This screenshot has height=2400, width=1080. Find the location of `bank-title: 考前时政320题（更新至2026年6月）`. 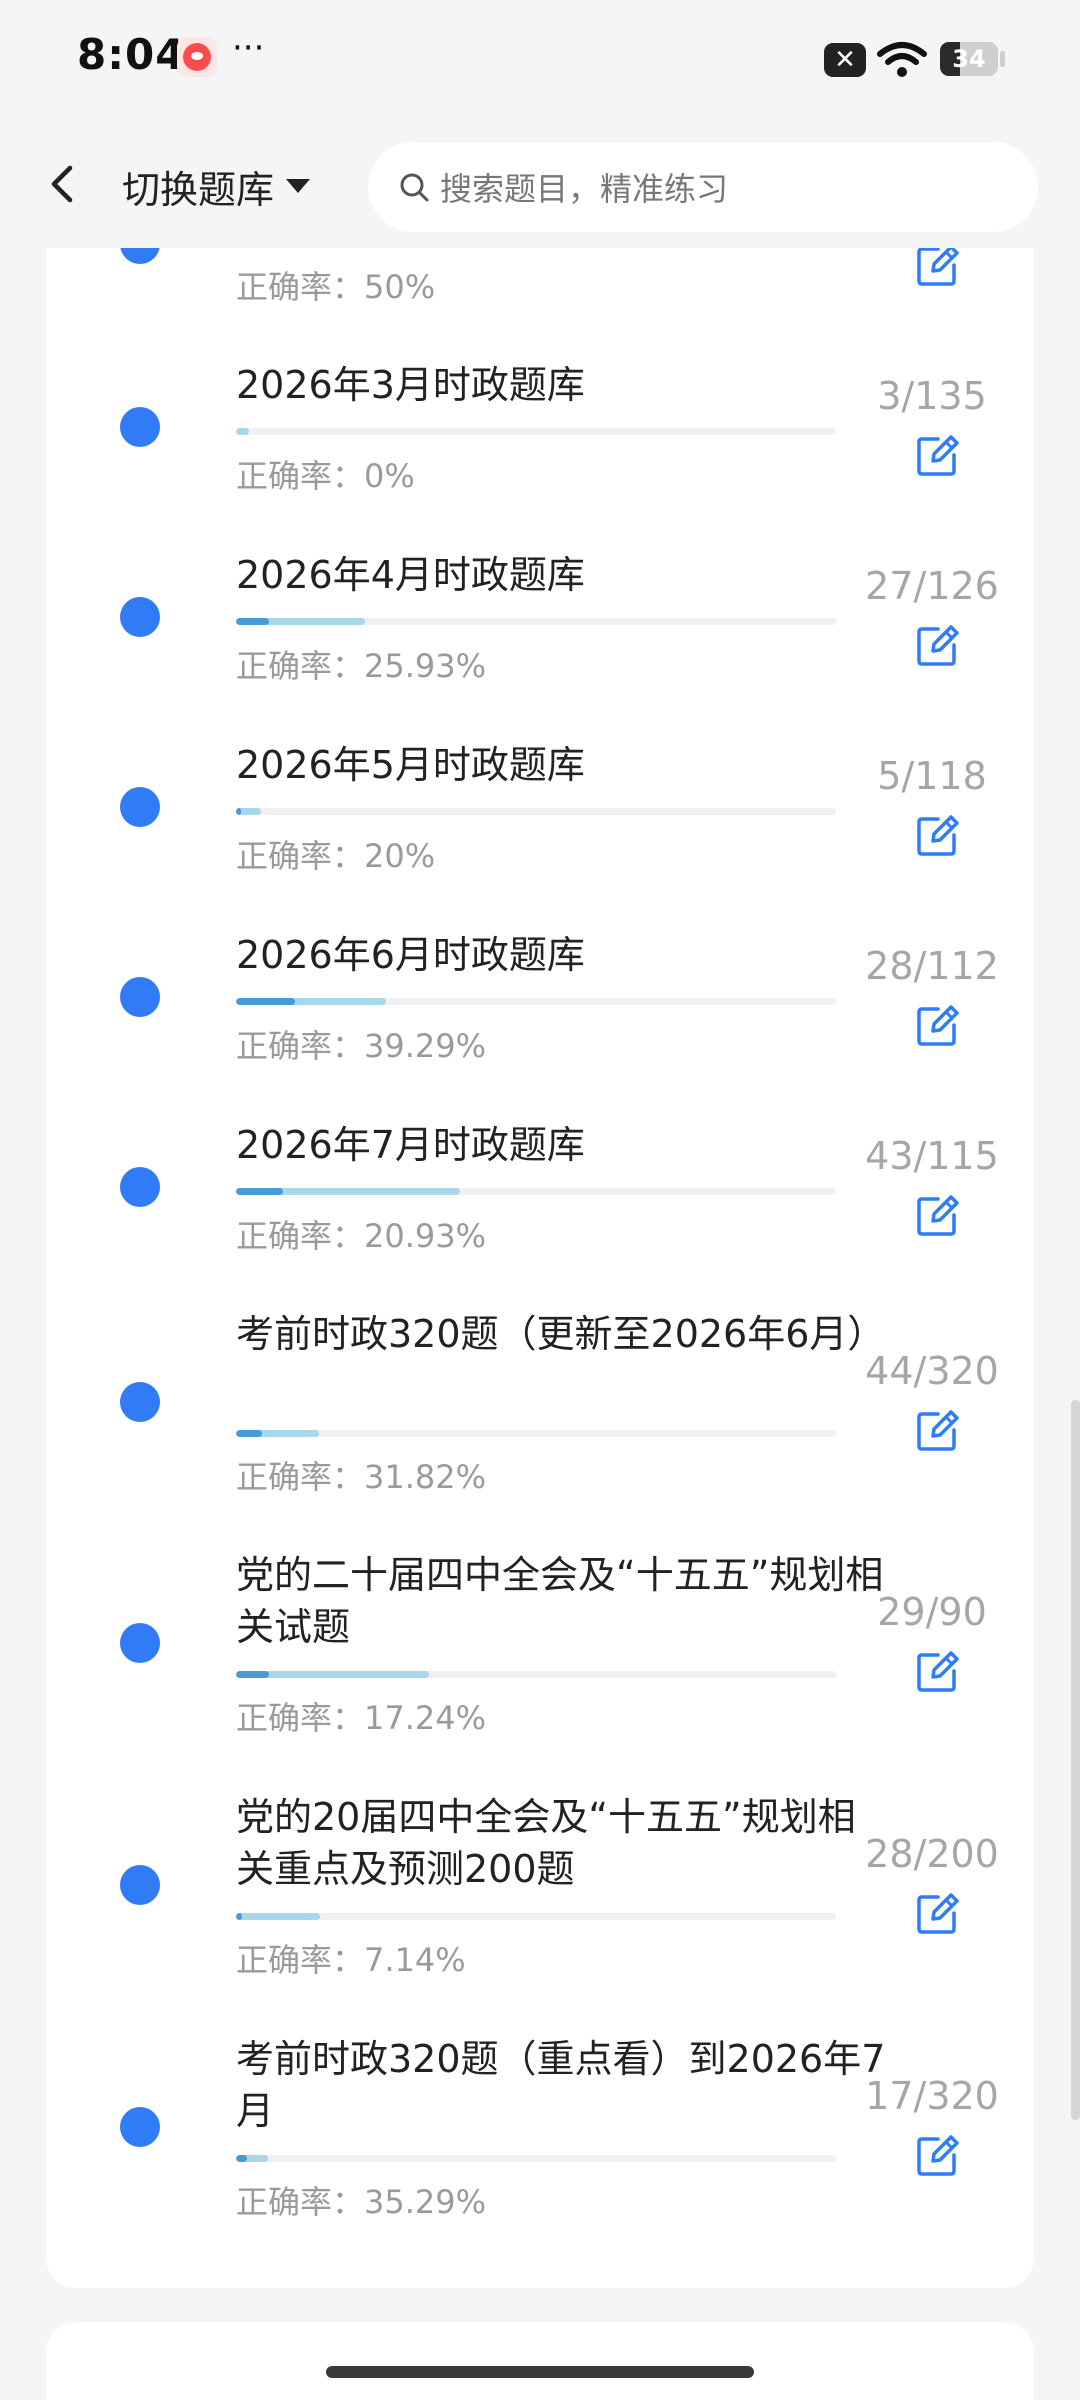

bank-title: 考前时政320题（更新至2026年6月） is located at coordinates (561, 1334).